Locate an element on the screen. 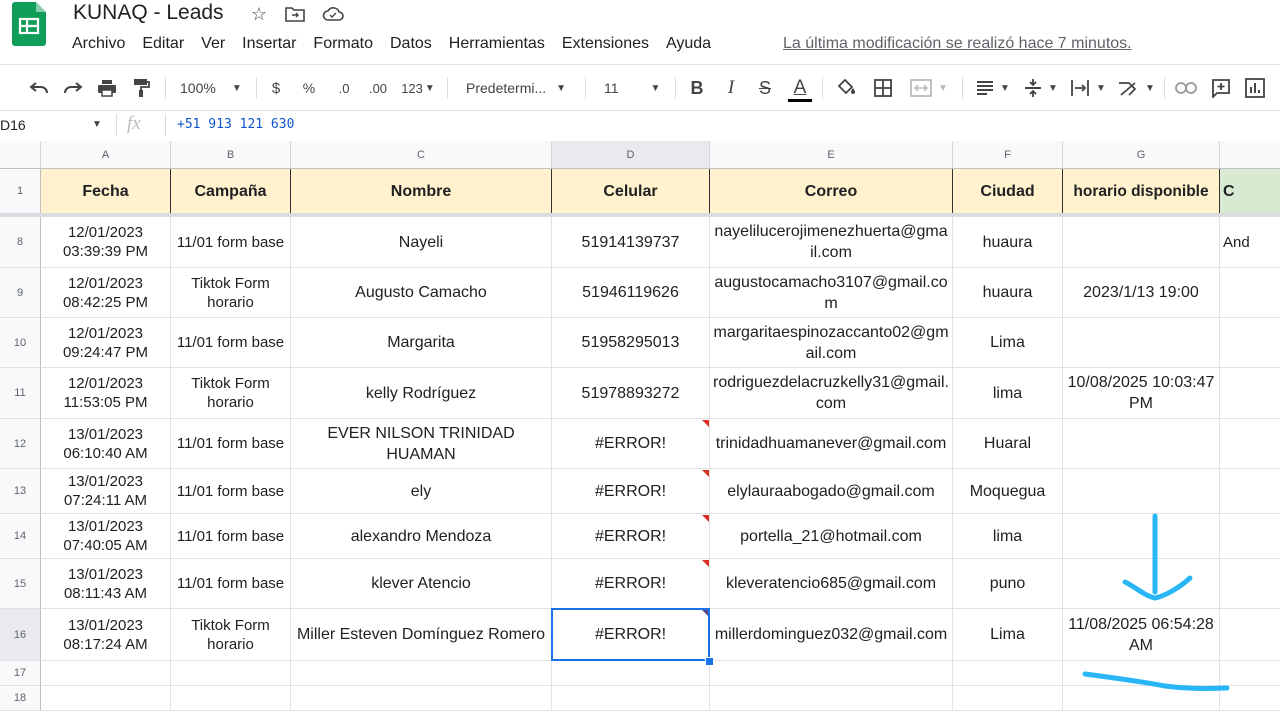 This screenshot has height=711, width=1280. header-cell: Campaña is located at coordinates (231, 191).